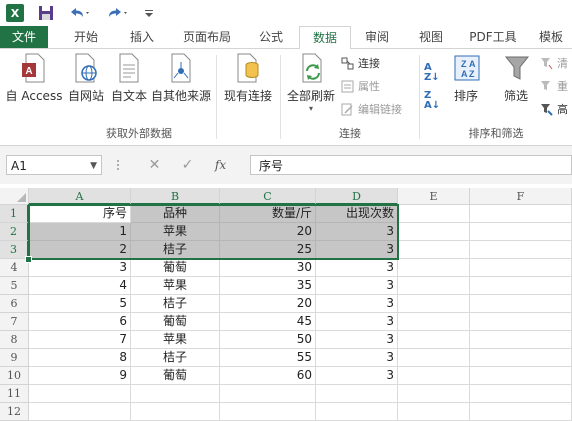 The image size is (572, 421). I want to click on cell-f7, so click(521, 322).